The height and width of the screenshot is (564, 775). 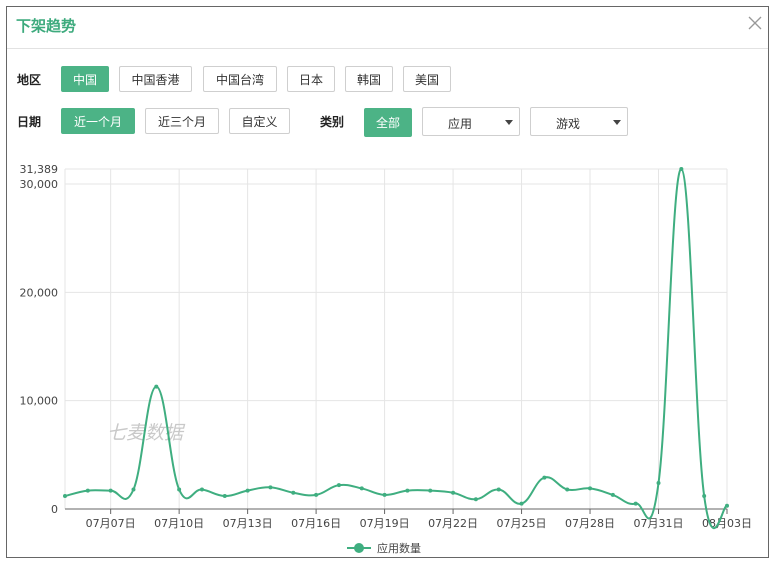 I want to click on x-tick-label: 07月10日, so click(x=179, y=523).